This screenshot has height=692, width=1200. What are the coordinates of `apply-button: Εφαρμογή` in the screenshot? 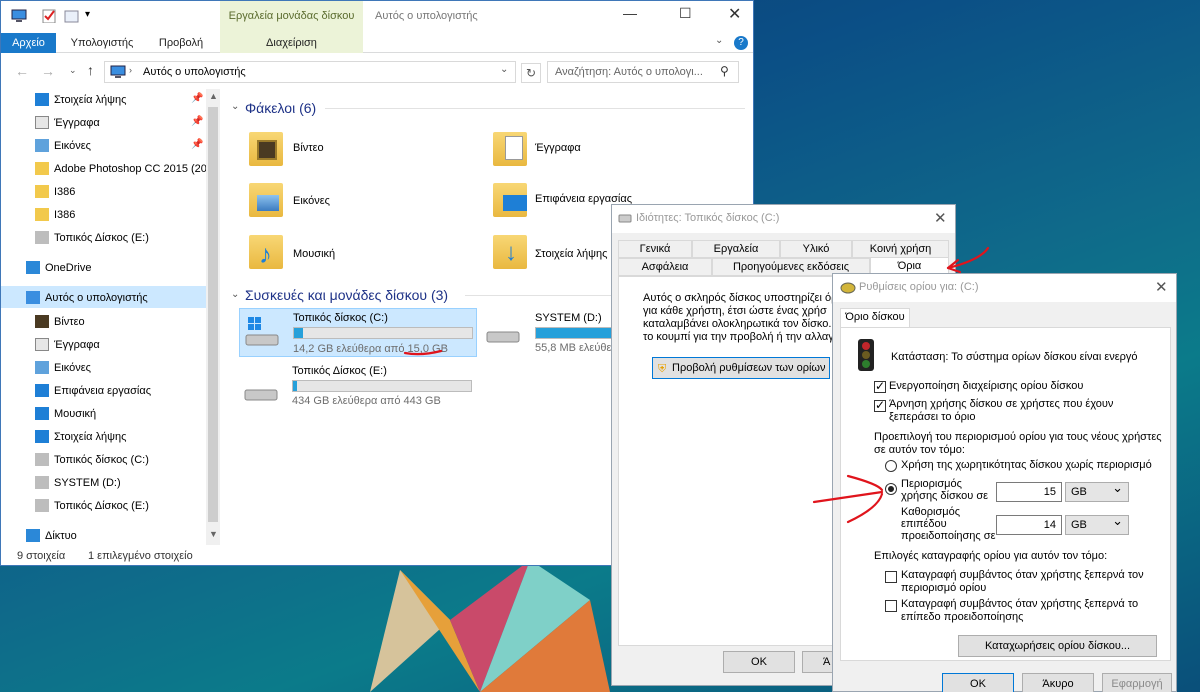 It's located at (1137, 682).